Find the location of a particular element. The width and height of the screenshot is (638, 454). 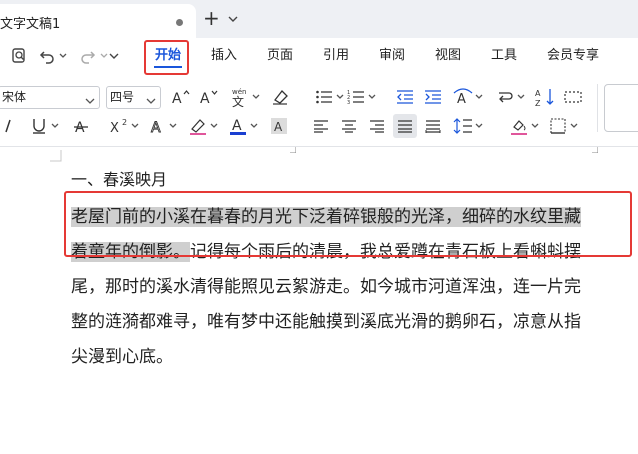

undo-icon is located at coordinates (47, 56).